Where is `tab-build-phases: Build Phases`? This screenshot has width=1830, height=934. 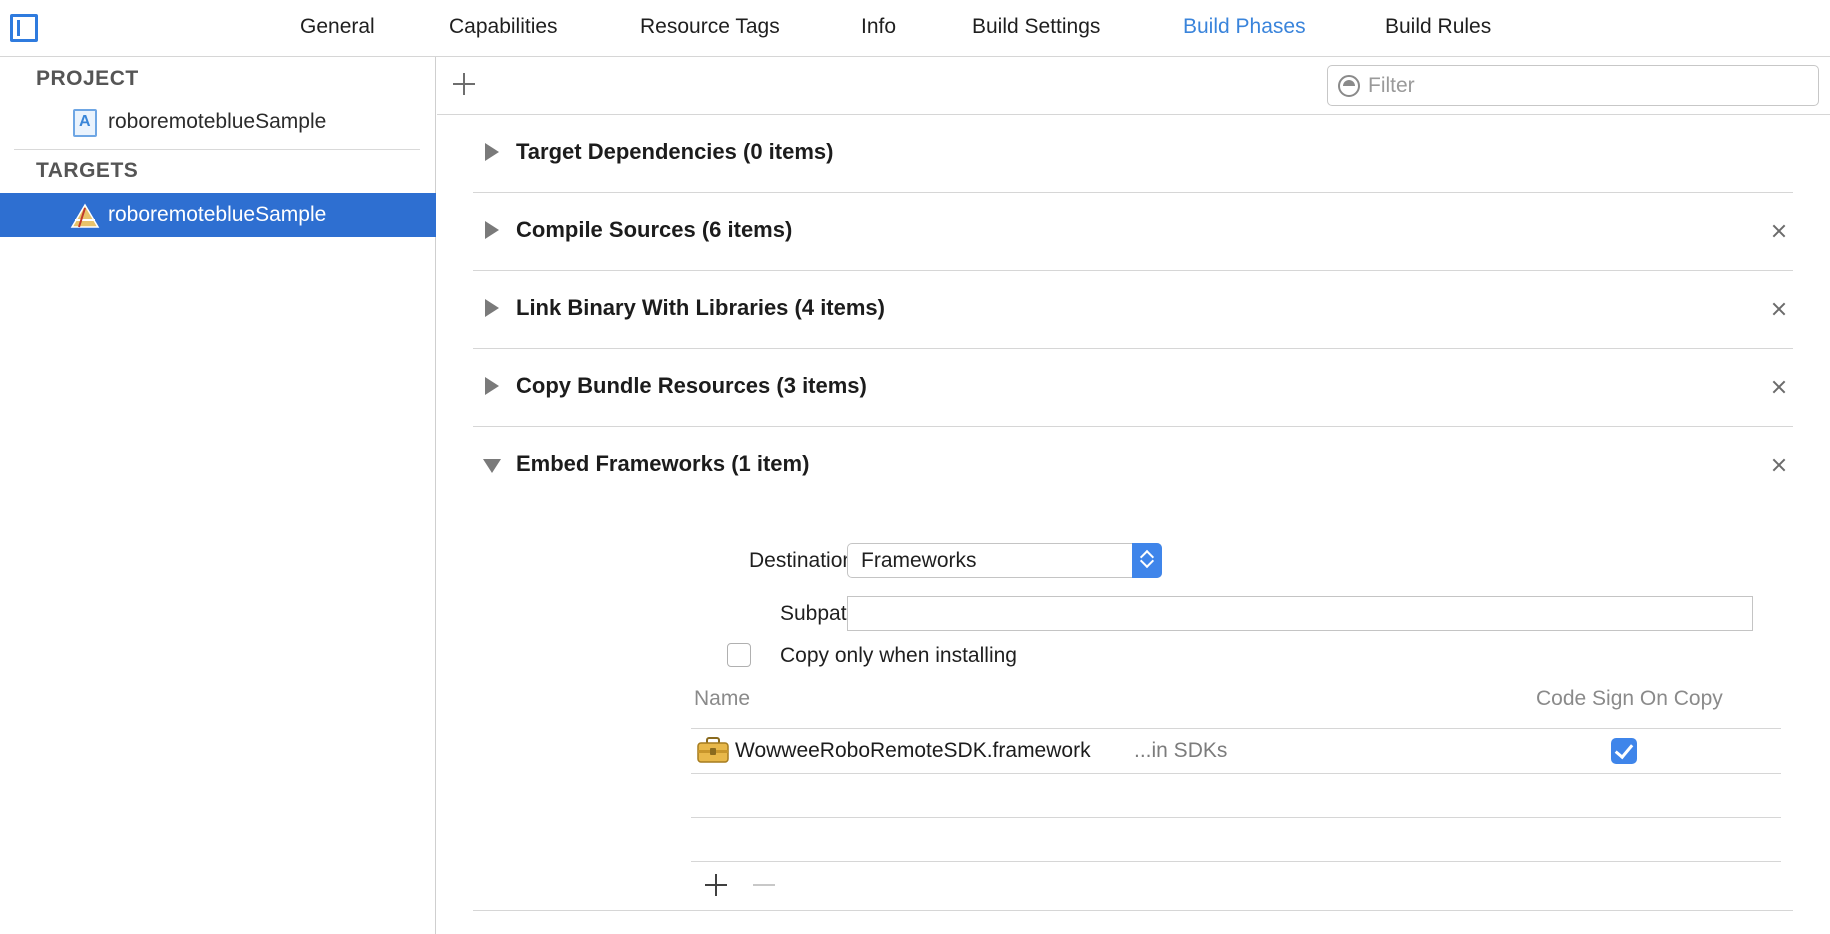
tab-build-phases: Build Phases is located at coordinates (1244, 27).